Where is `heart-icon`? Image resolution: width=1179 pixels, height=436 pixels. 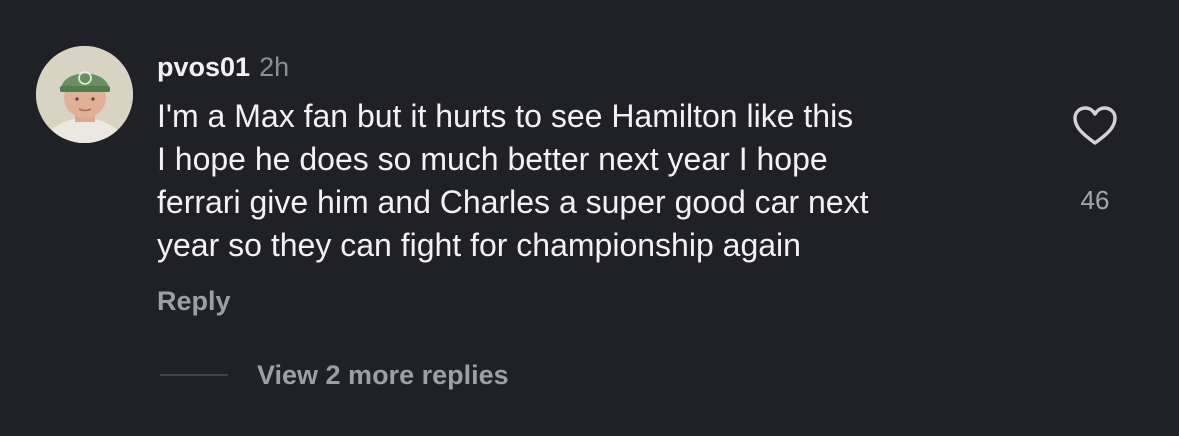
heart-icon is located at coordinates (1095, 126).